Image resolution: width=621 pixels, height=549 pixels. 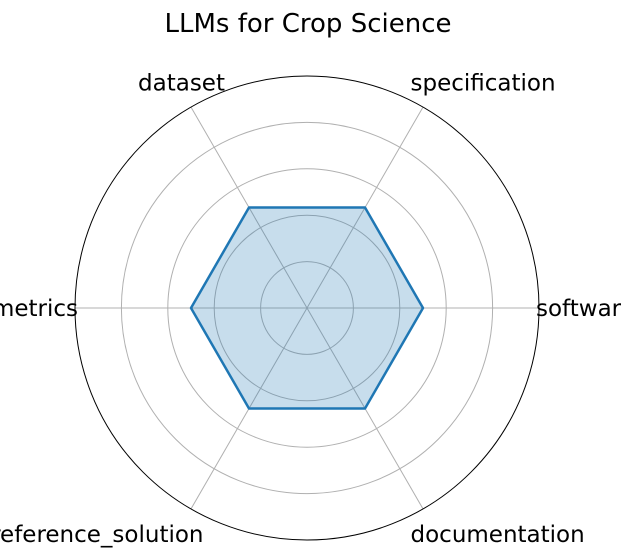 I want to click on axis-label-metrics: metrics, so click(x=39, y=309).